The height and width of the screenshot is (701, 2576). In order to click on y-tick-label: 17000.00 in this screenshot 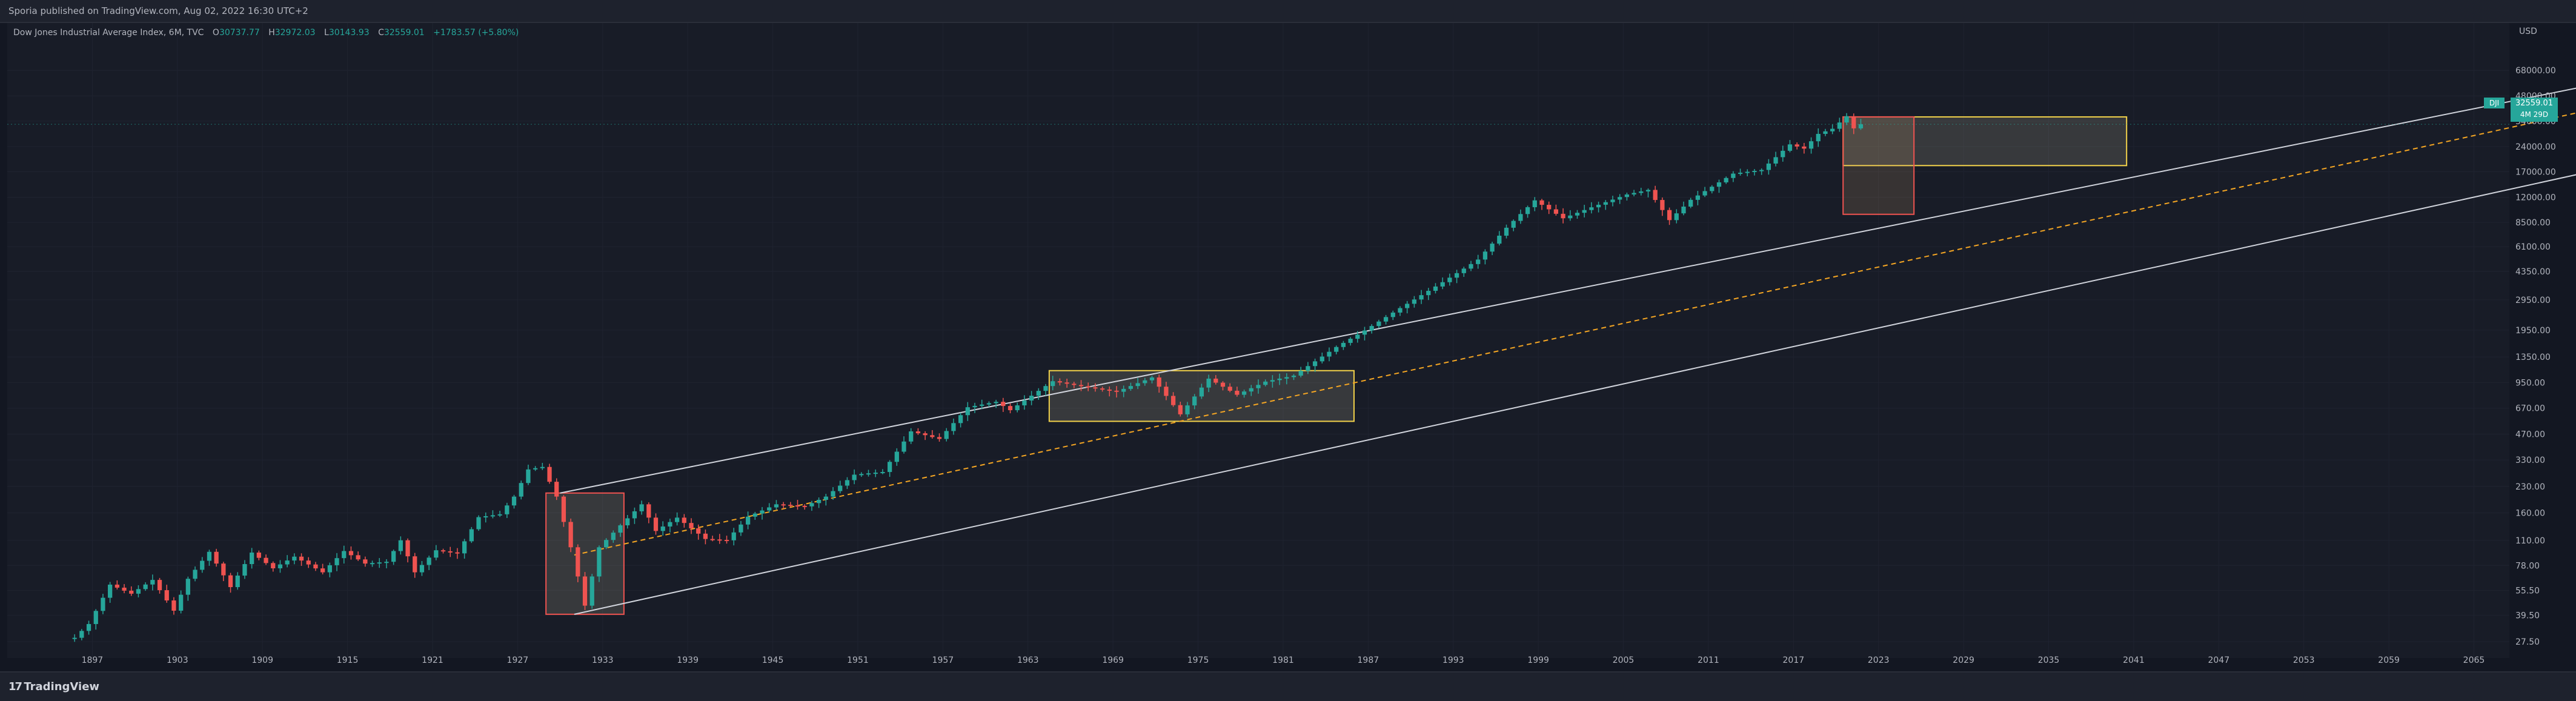, I will do `click(2535, 172)`.